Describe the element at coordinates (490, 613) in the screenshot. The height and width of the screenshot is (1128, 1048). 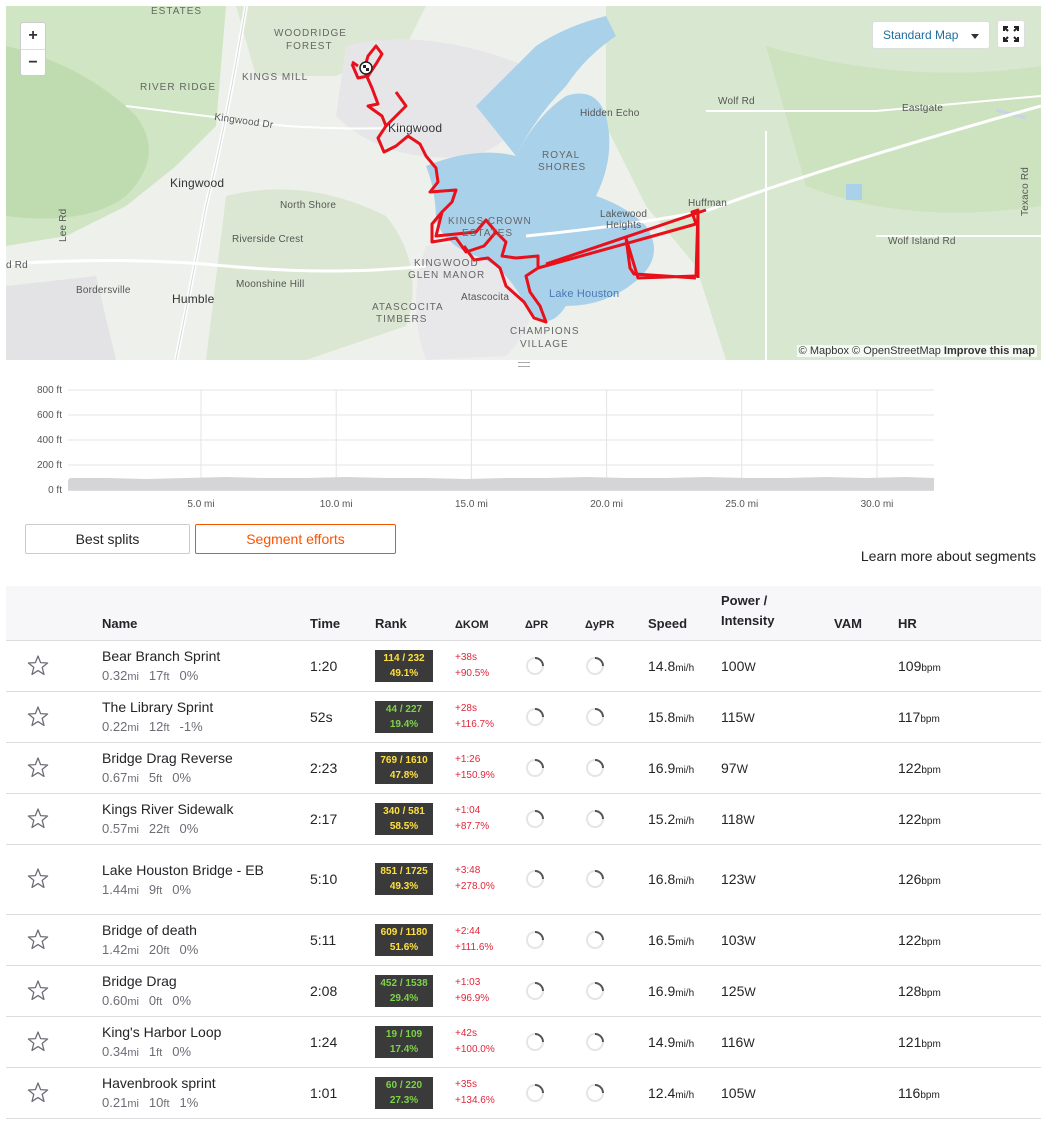
I see `dkom-column-header: ΔKOM` at that location.